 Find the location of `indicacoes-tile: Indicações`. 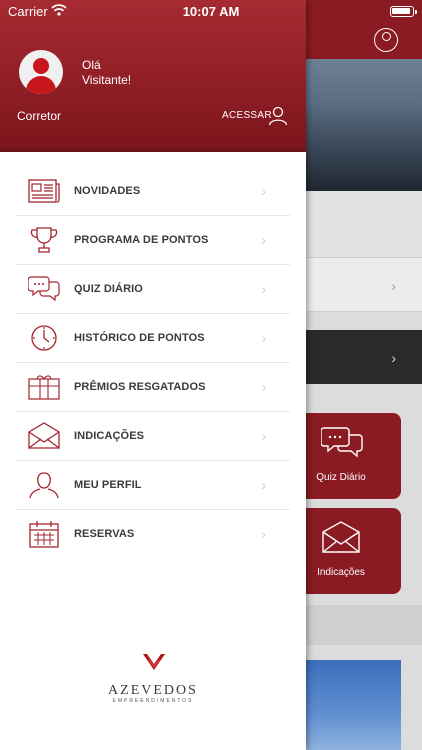

indicacoes-tile: Indicações is located at coordinates (353, 551).